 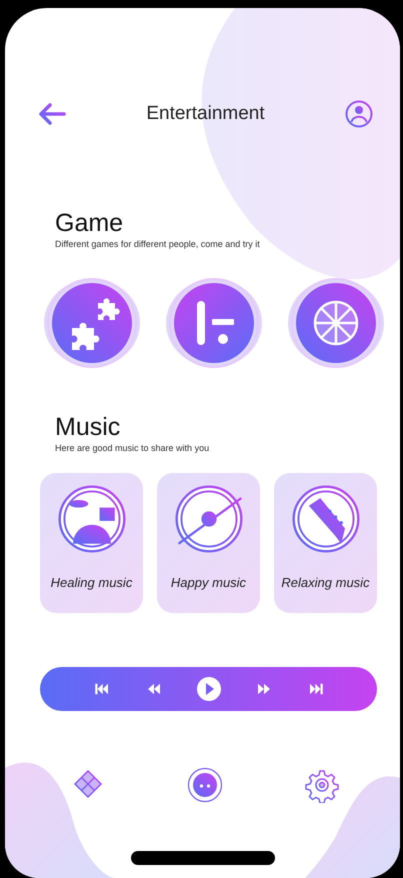 I want to click on profile-icon, so click(x=358, y=114).